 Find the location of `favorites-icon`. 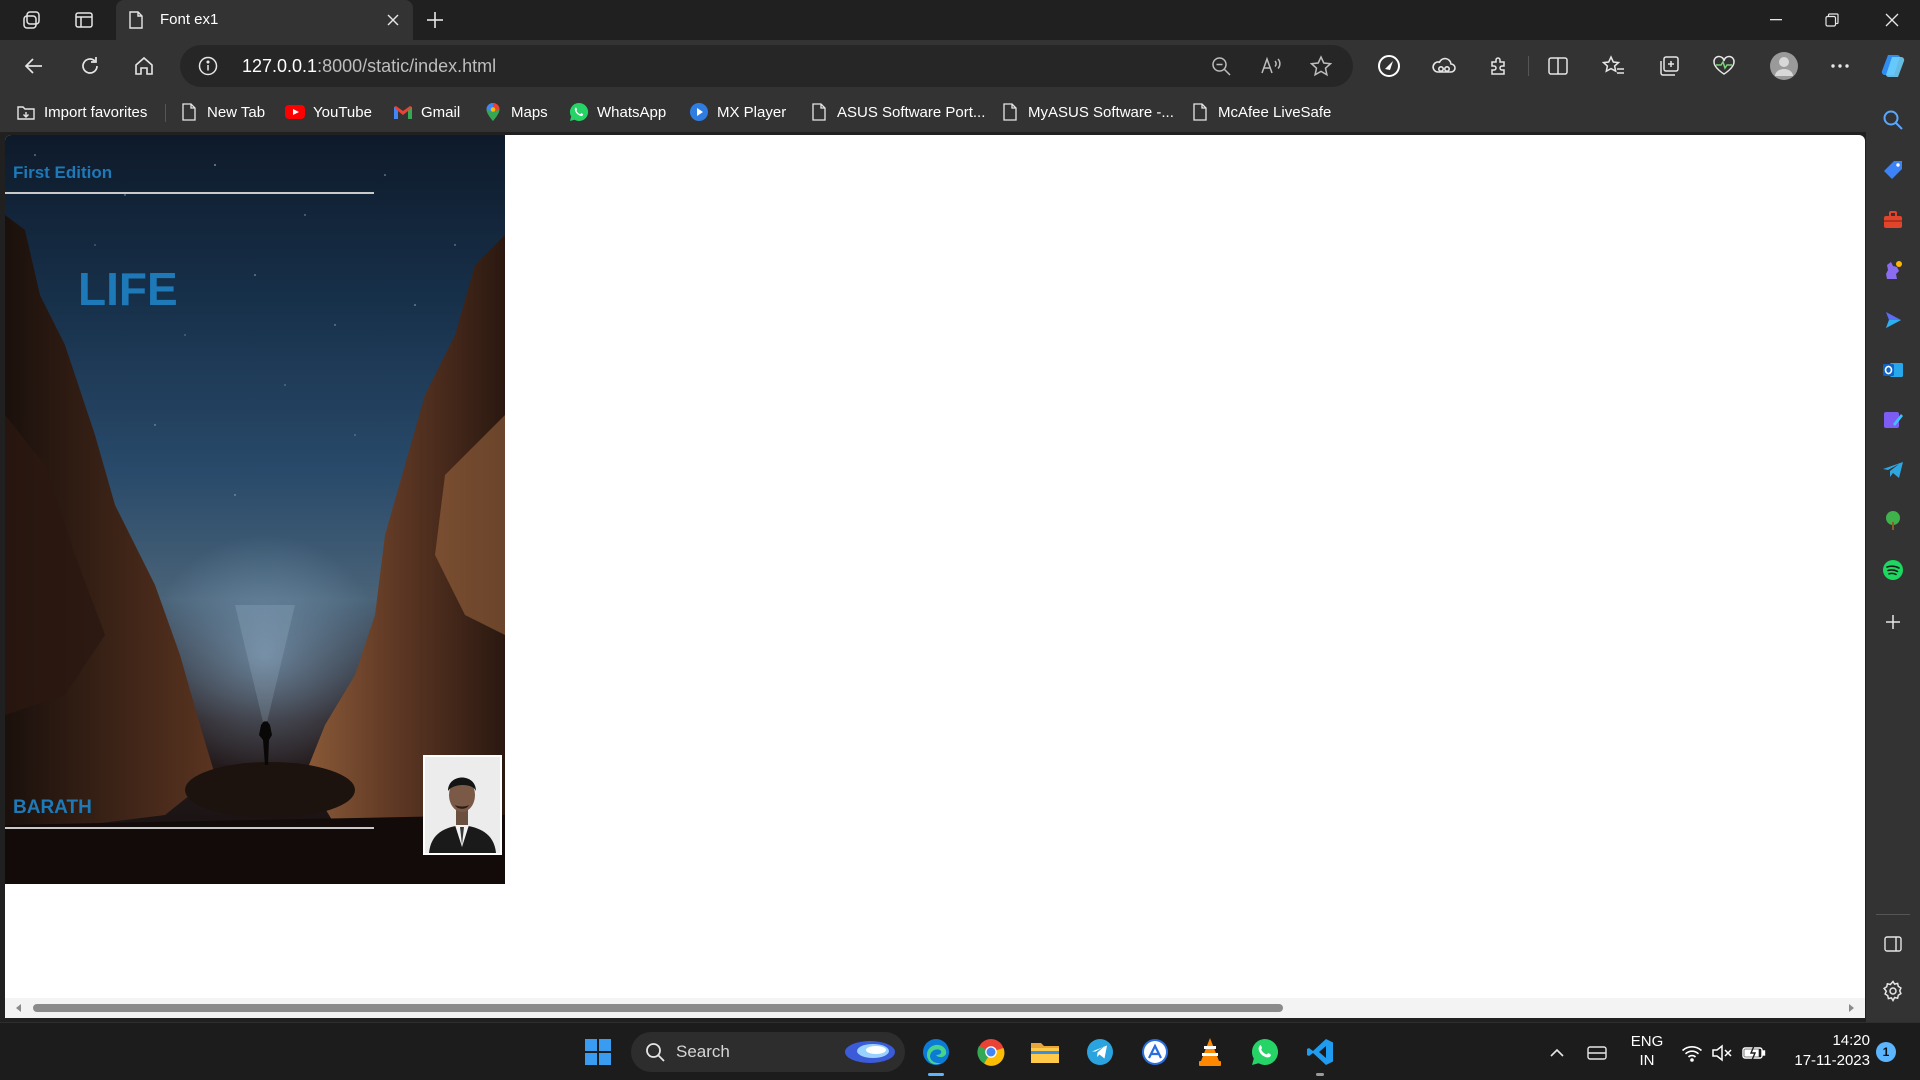

favorites-icon is located at coordinates (1614, 66).